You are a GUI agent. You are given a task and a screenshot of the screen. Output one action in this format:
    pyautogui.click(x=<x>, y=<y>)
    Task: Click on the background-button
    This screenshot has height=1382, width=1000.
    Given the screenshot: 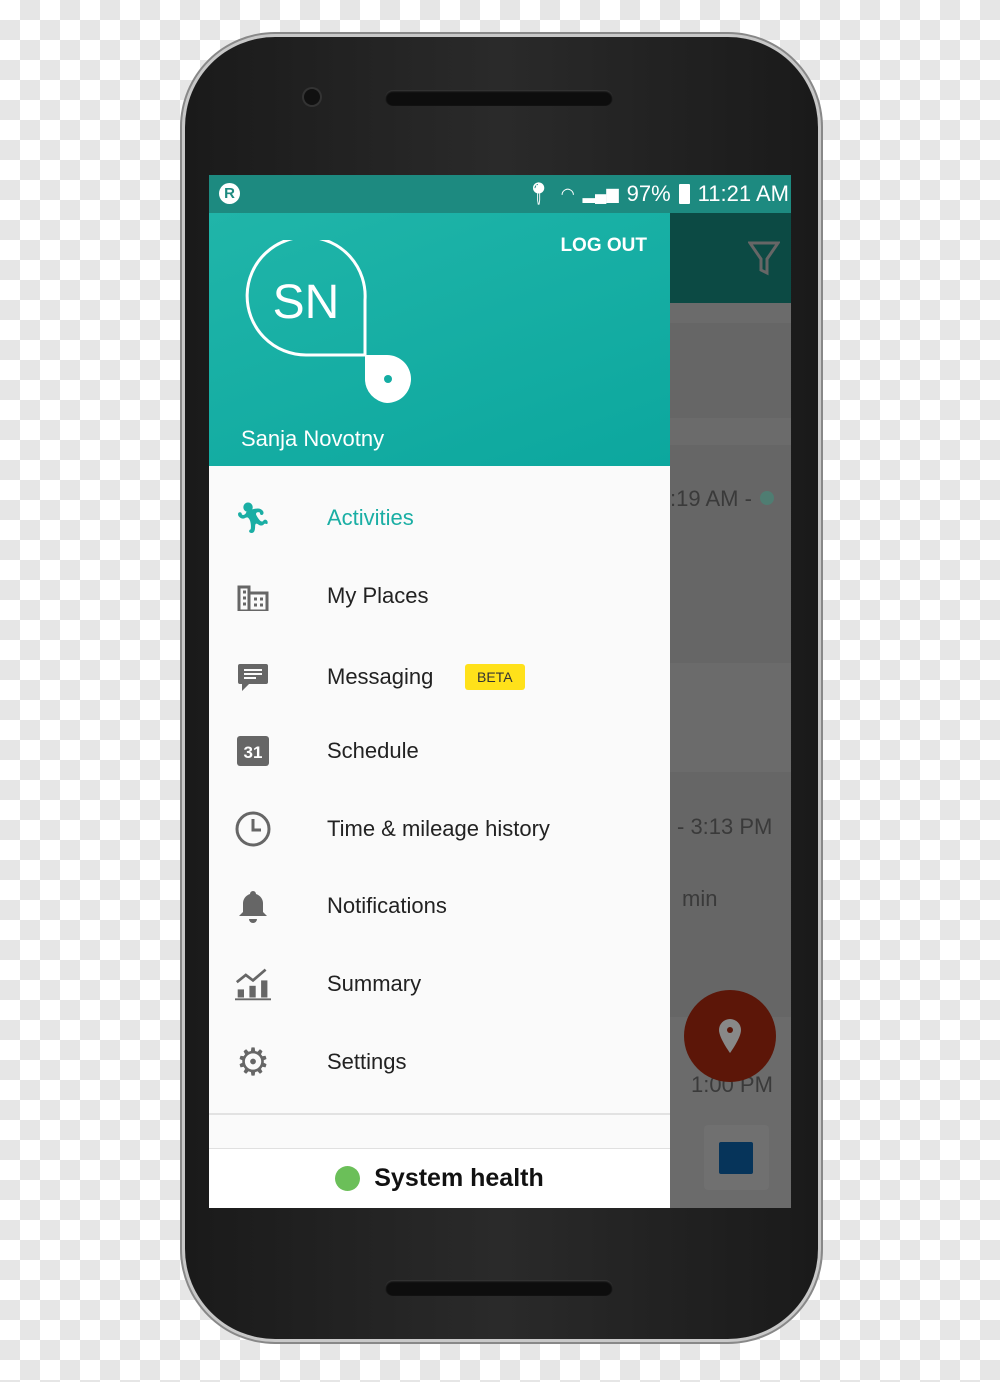 What is the action you would take?
    pyautogui.click(x=736, y=1157)
    